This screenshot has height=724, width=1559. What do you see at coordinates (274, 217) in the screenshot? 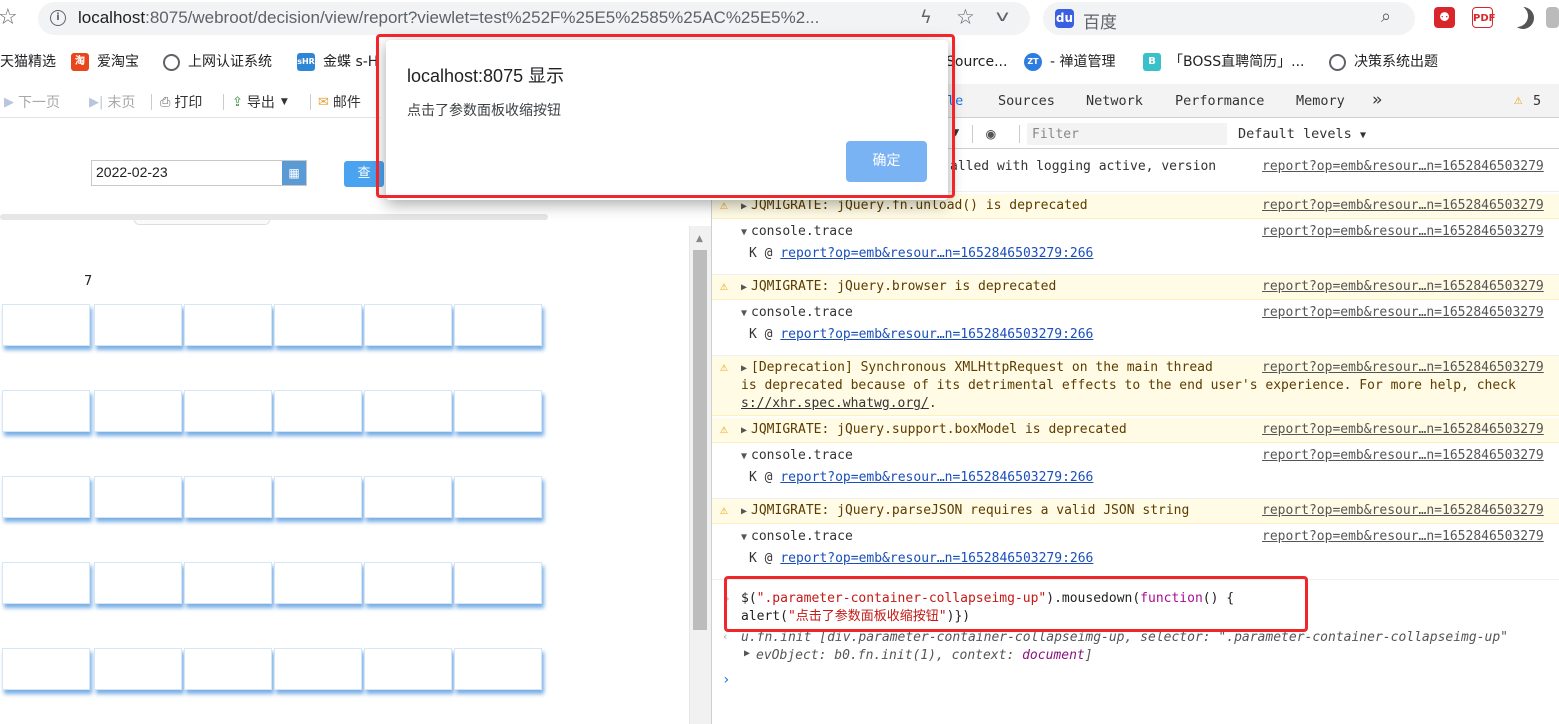
I see `parameter-collapse-bar` at bounding box center [274, 217].